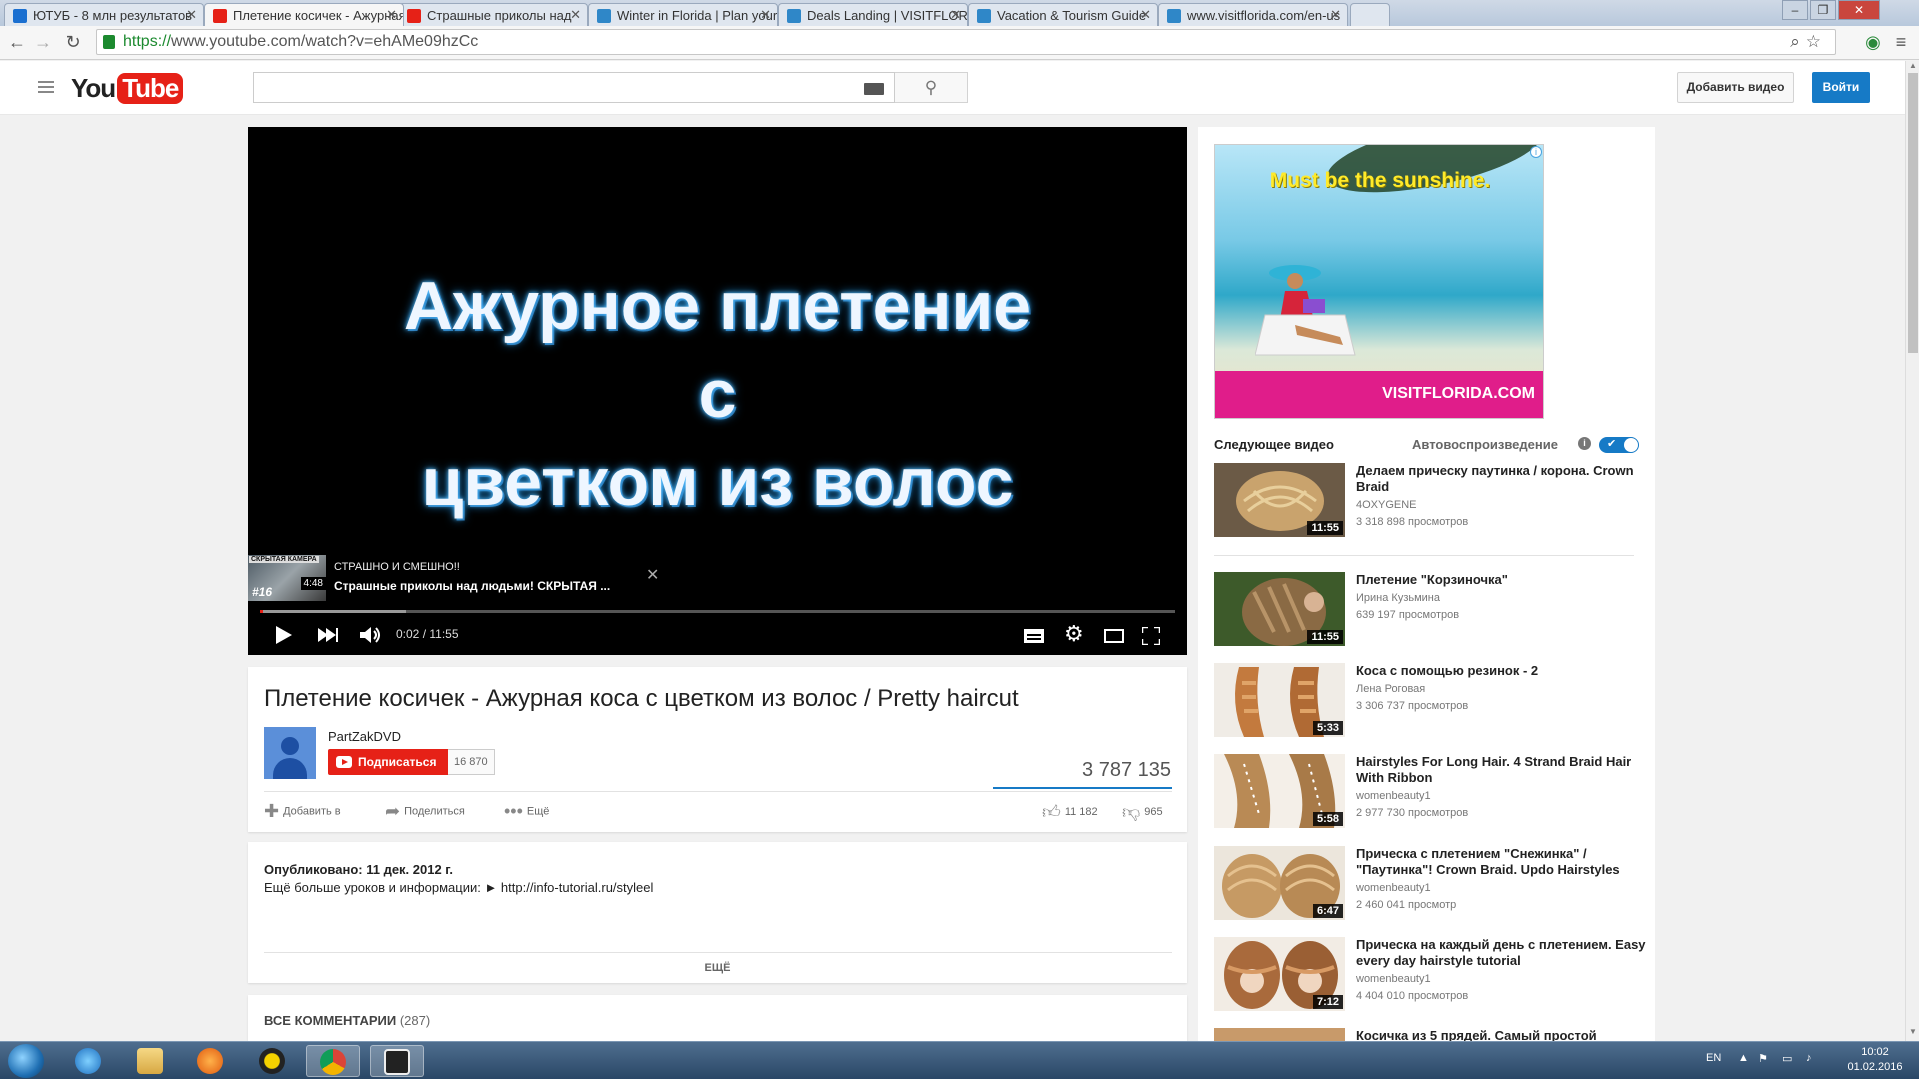 This screenshot has width=1919, height=1079. Describe the element at coordinates (1795, 10) in the screenshot. I see `minimize-window-icon: –` at that location.